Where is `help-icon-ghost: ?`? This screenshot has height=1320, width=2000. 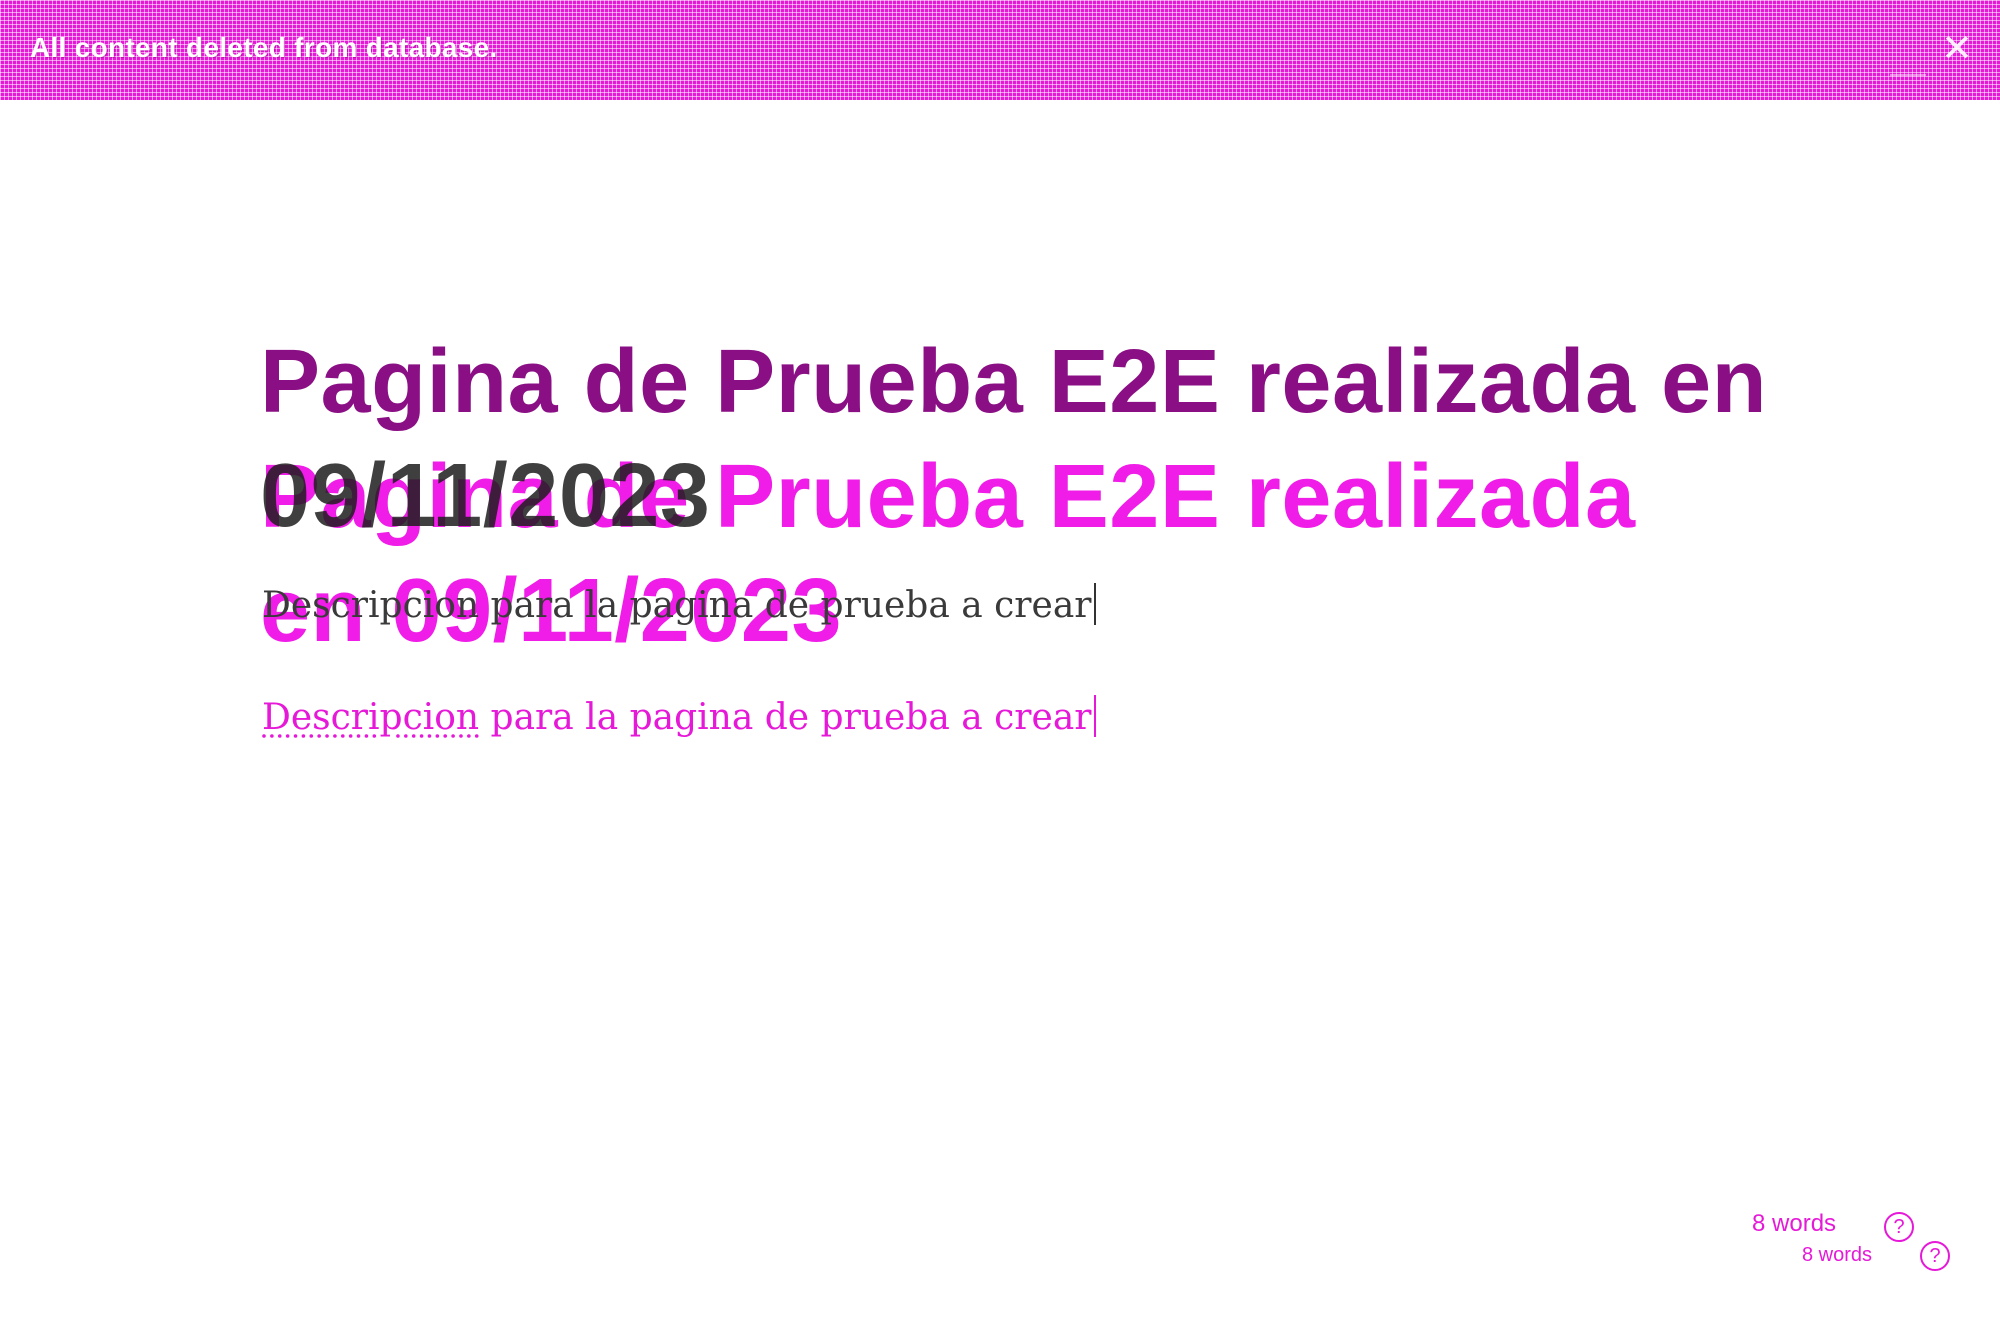 help-icon-ghost: ? is located at coordinates (1935, 1256).